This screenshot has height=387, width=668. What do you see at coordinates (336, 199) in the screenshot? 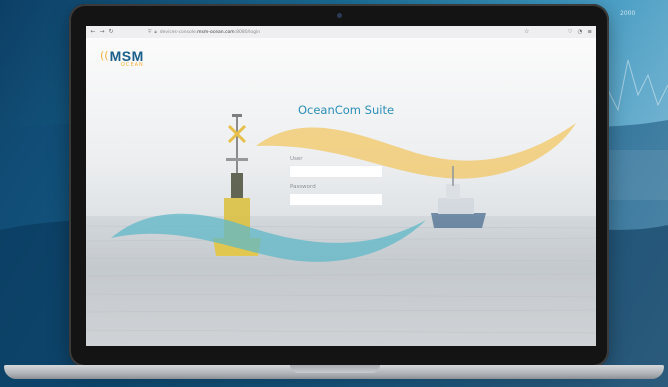
I see `password-field` at bounding box center [336, 199].